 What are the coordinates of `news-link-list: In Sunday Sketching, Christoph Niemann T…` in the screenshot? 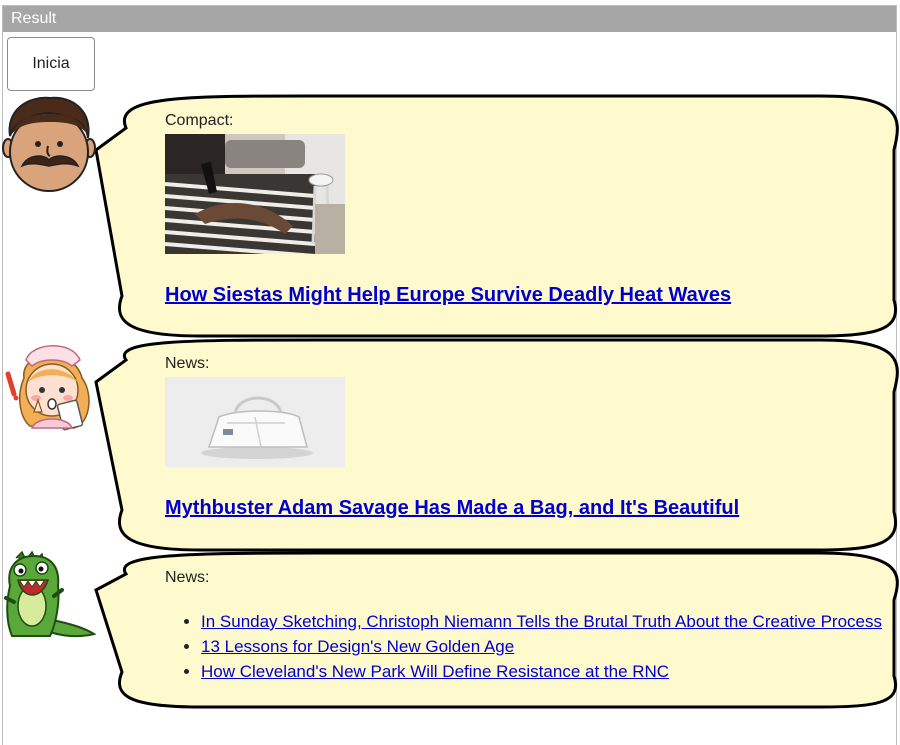 It's located at (523, 646).